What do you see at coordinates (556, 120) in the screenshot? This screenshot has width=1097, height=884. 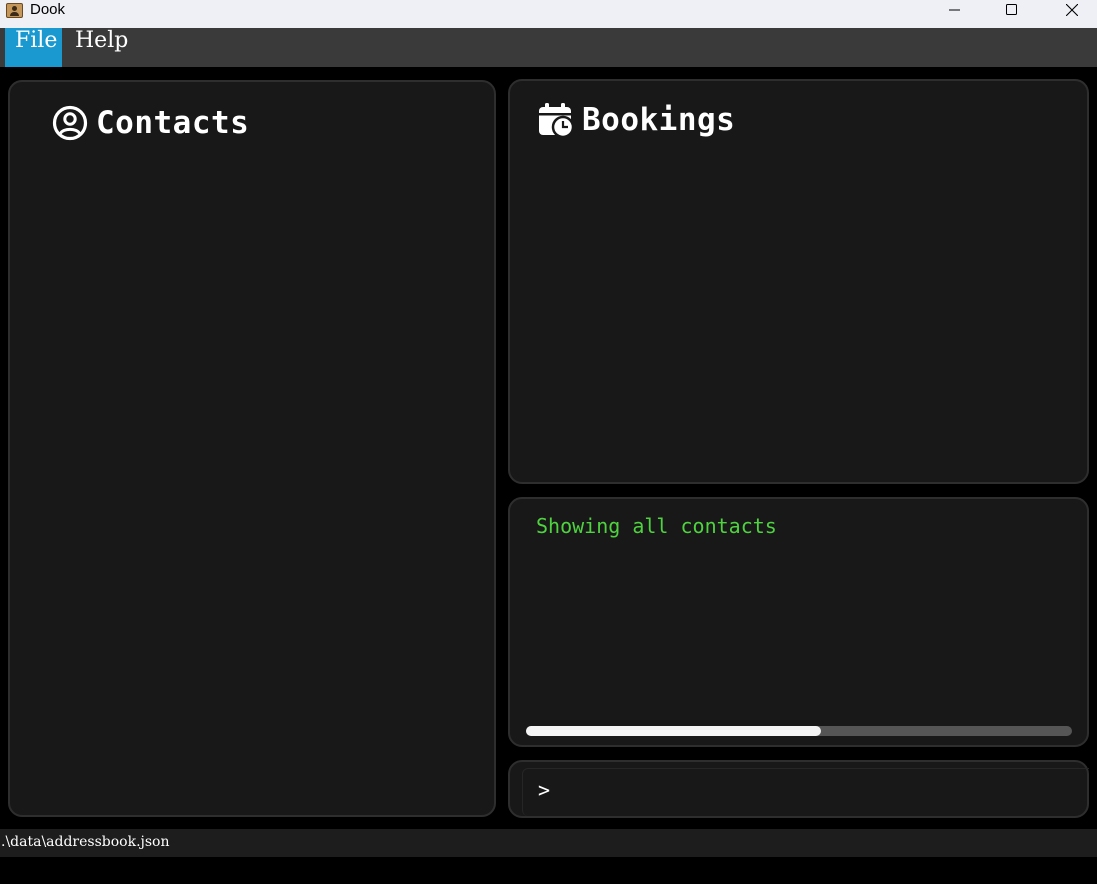 I see `calendar-clock-icon` at bounding box center [556, 120].